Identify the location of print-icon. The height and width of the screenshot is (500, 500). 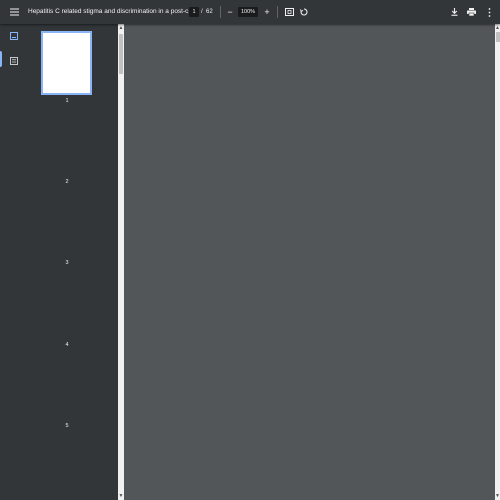
(471, 12).